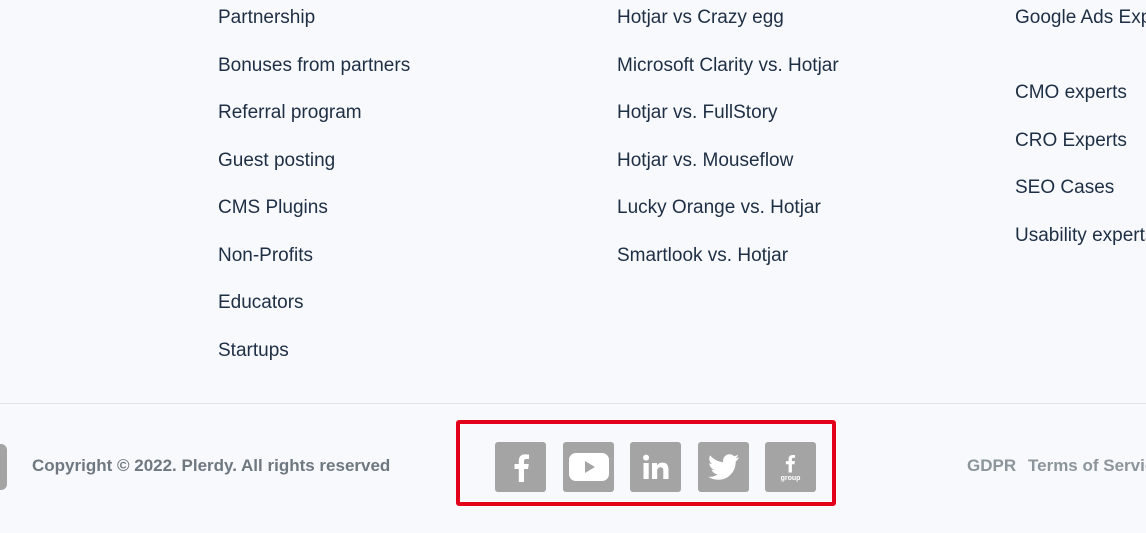  Describe the element at coordinates (265, 256) in the screenshot. I see `footer-link-non-profits: Non-Profits` at that location.